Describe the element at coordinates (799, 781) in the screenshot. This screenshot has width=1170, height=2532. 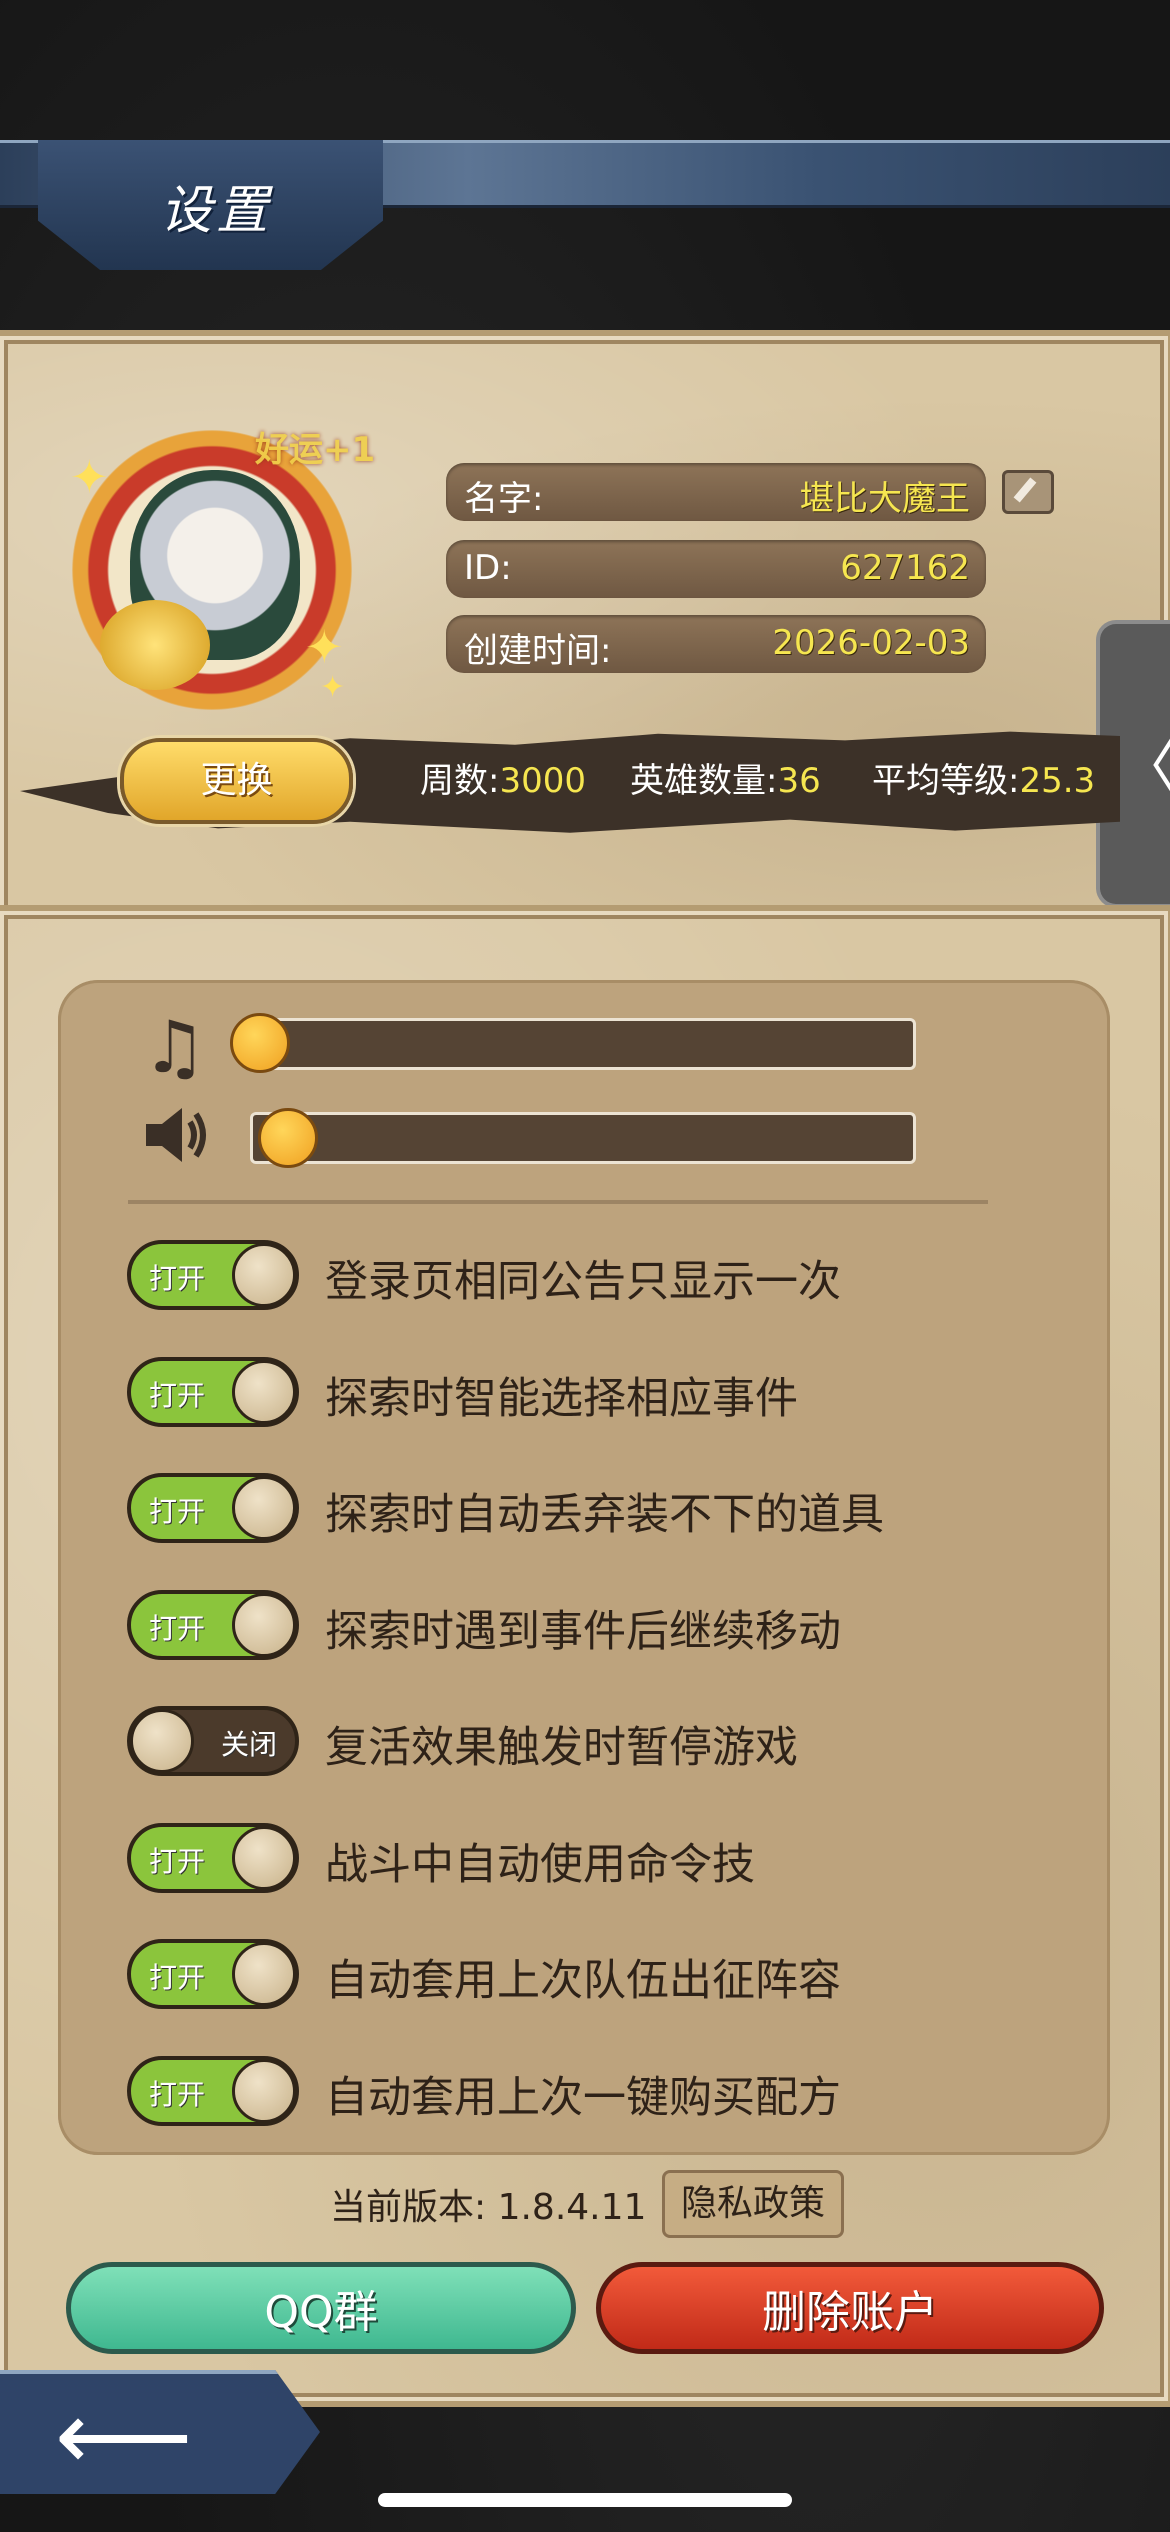
I see `heroes-value: 36` at that location.